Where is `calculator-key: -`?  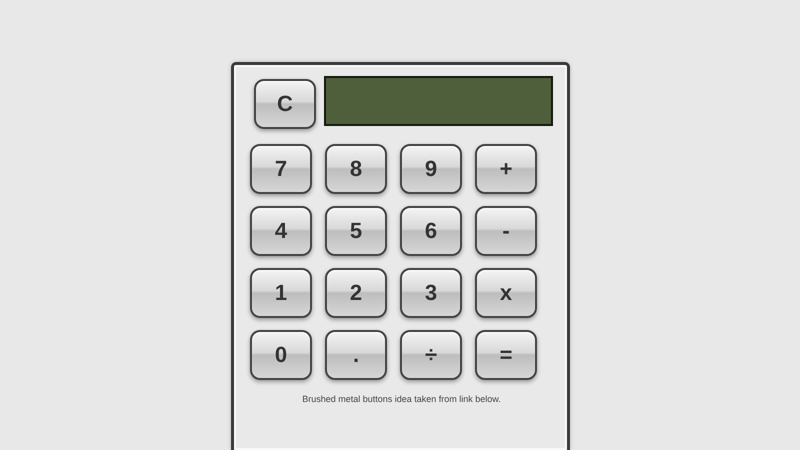 calculator-key: - is located at coordinates (506, 231).